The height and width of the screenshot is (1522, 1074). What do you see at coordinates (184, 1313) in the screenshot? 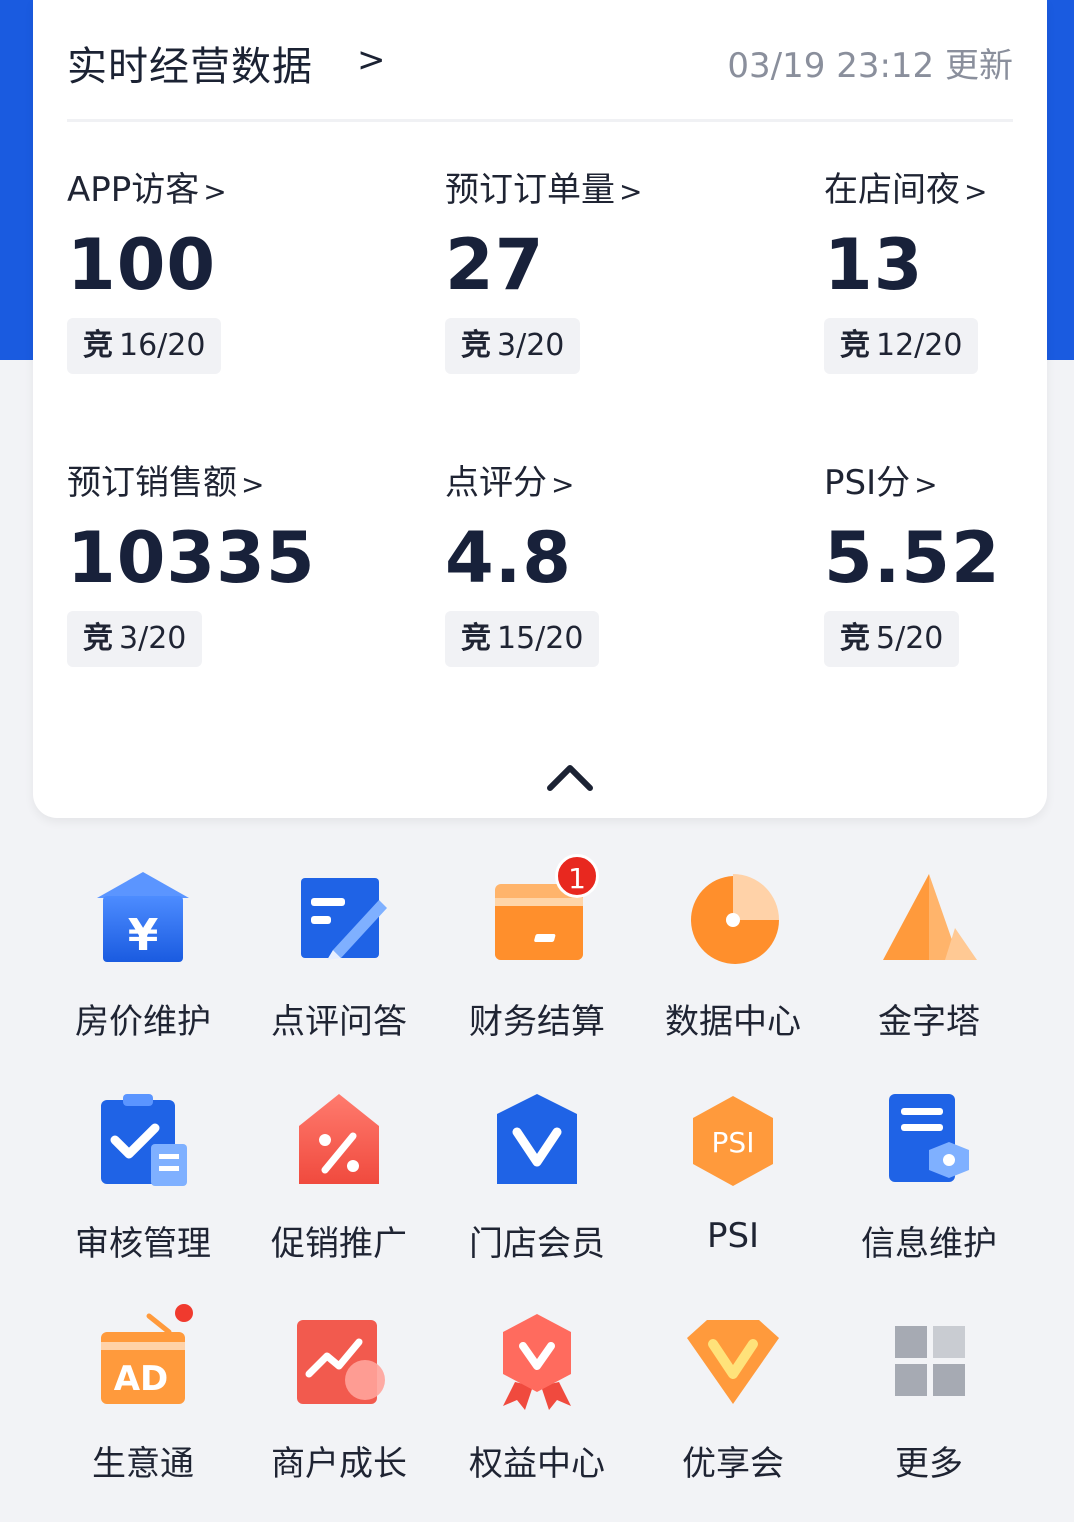
I see `notification-dot` at bounding box center [184, 1313].